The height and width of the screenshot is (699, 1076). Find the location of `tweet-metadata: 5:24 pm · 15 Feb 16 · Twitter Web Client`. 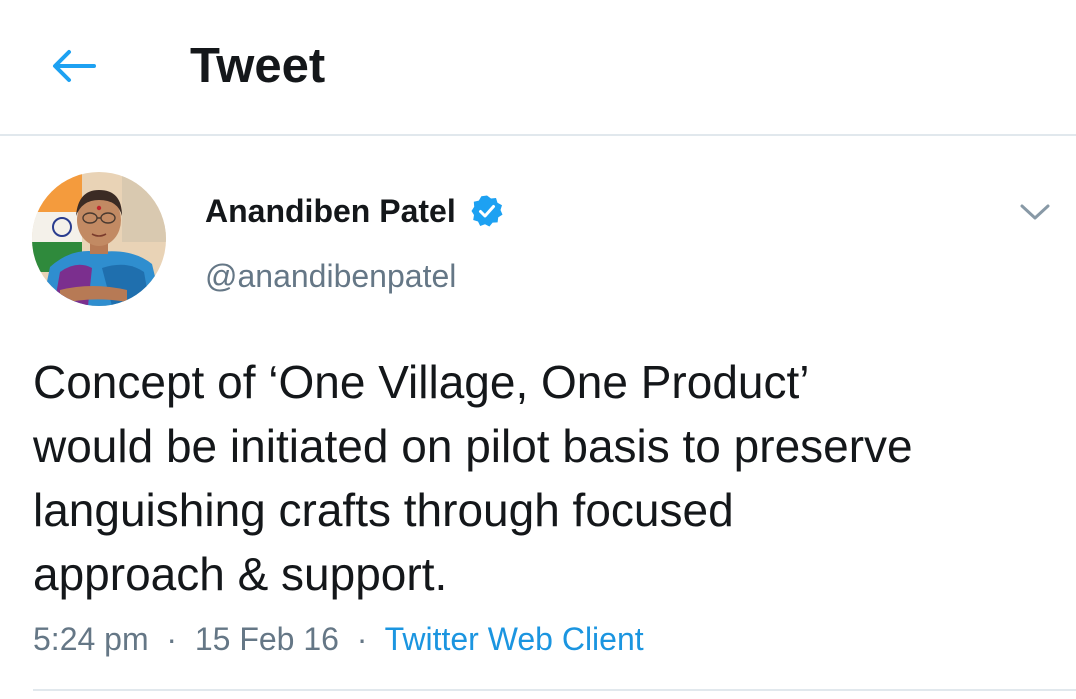

tweet-metadata: 5:24 pm · 15 Feb 16 · Twitter Web Client is located at coordinates (338, 639).